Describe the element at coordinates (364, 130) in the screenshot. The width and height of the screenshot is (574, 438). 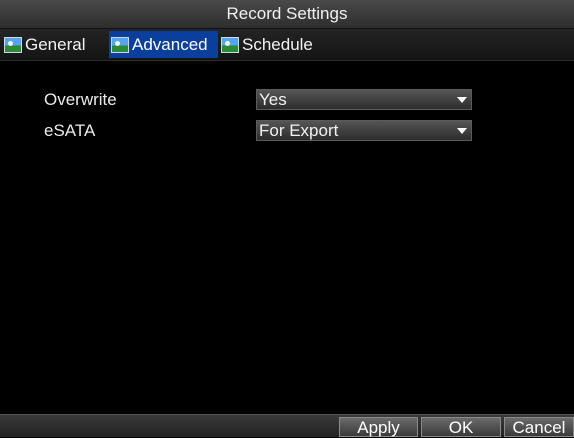
I see `esata-select: For Export` at that location.